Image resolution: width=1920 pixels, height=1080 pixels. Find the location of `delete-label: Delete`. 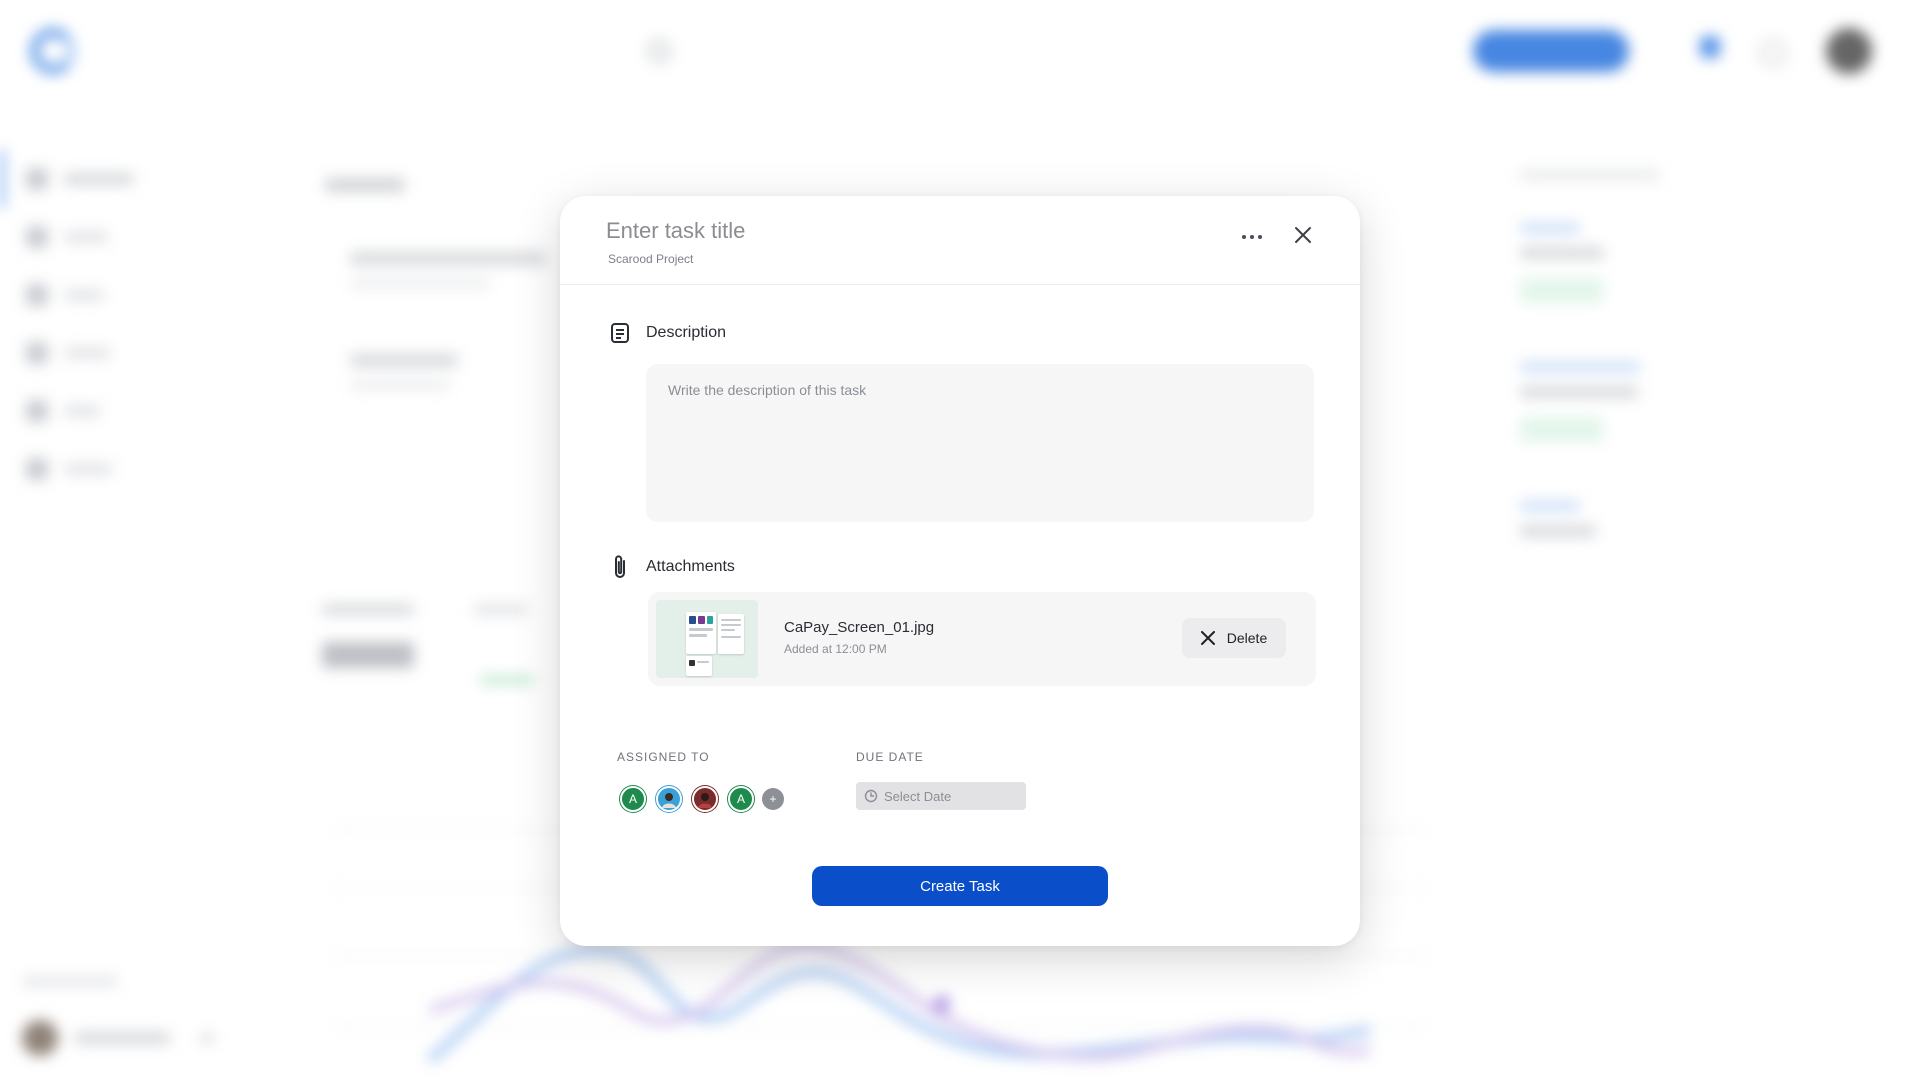

delete-label: Delete is located at coordinates (1247, 638).